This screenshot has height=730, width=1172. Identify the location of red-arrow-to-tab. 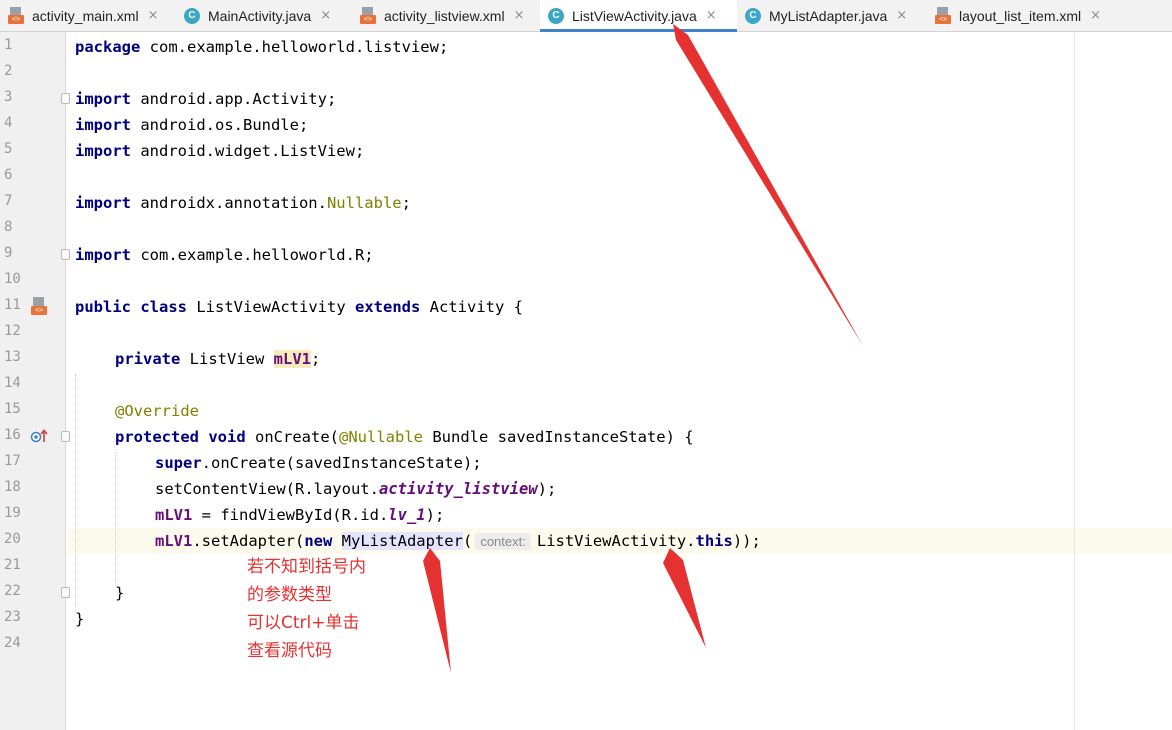
(768, 185).